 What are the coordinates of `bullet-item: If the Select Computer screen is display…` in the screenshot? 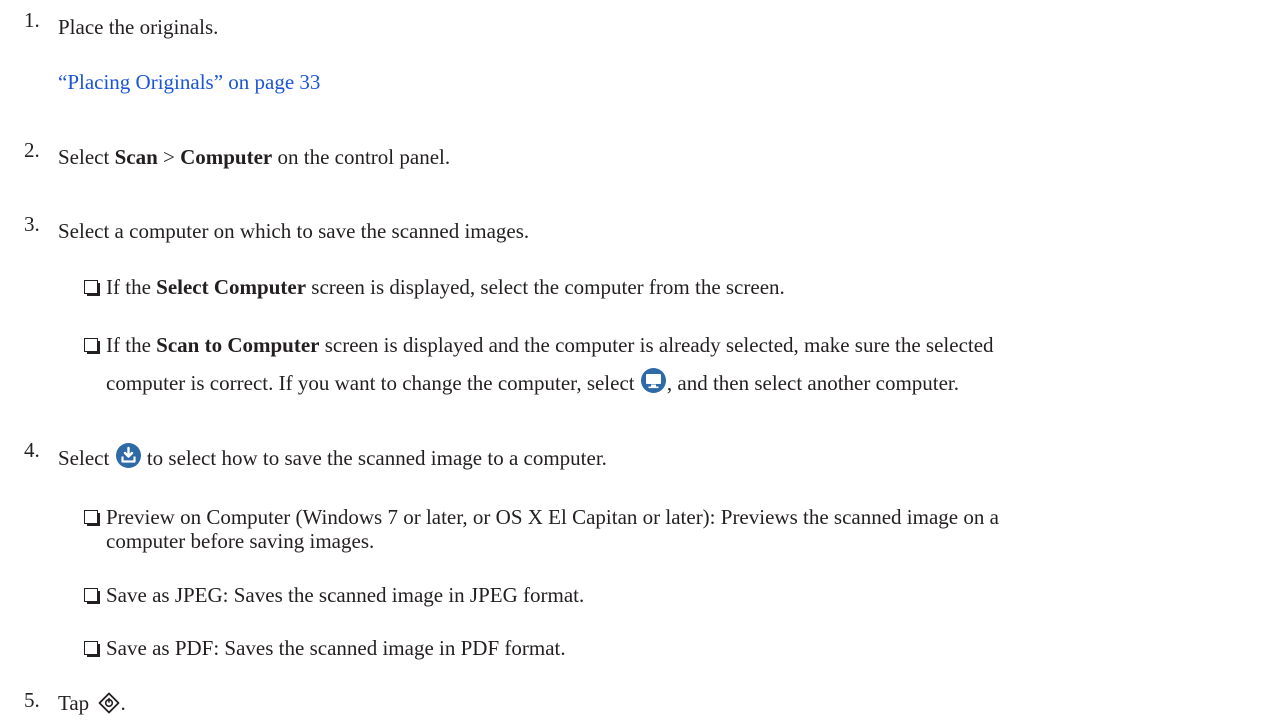 It's located at (434, 287).